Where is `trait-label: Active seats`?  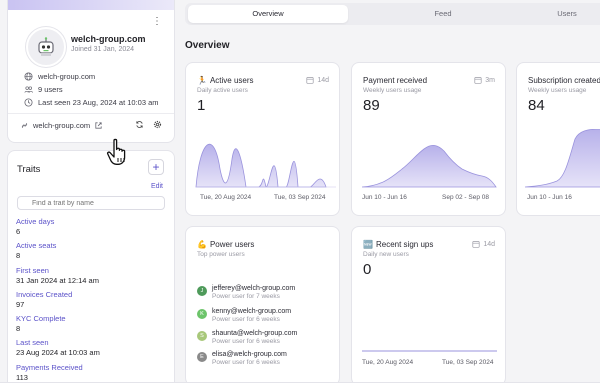 trait-label: Active seats is located at coordinates (36, 246).